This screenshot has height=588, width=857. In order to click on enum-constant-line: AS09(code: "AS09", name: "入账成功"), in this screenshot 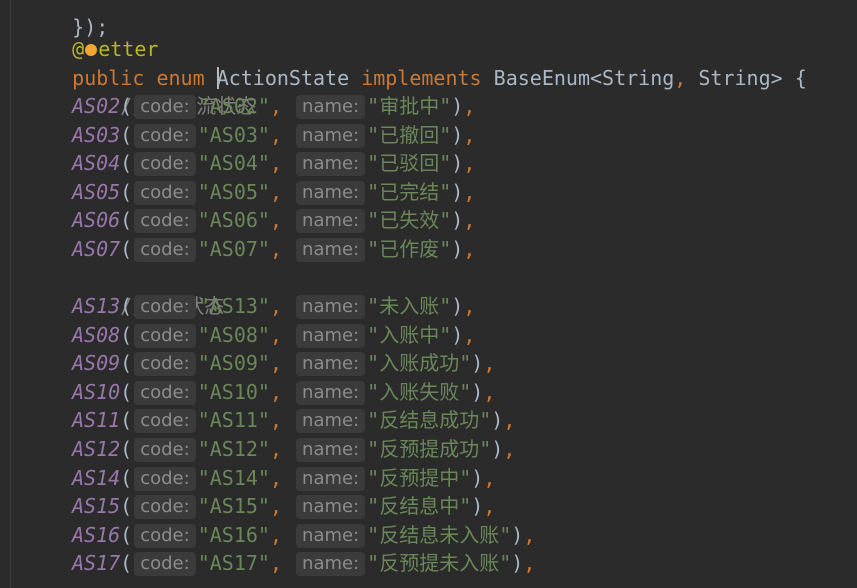, I will do `click(259, 363)`.